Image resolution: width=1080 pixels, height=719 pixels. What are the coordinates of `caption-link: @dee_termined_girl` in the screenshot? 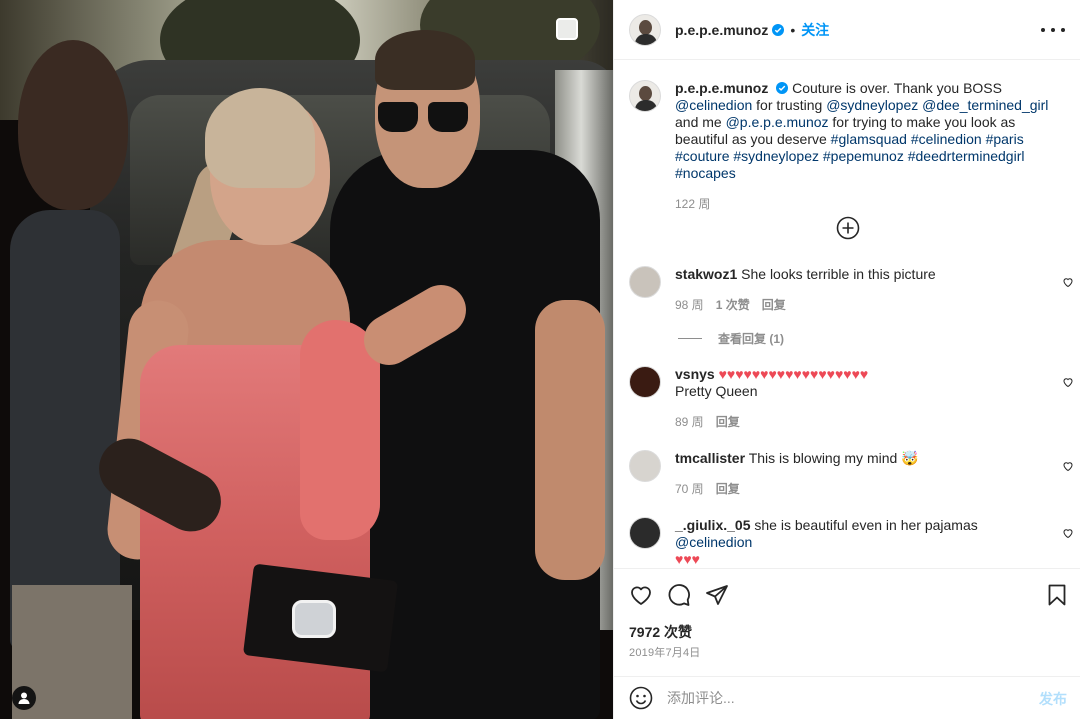 It's located at (985, 105).